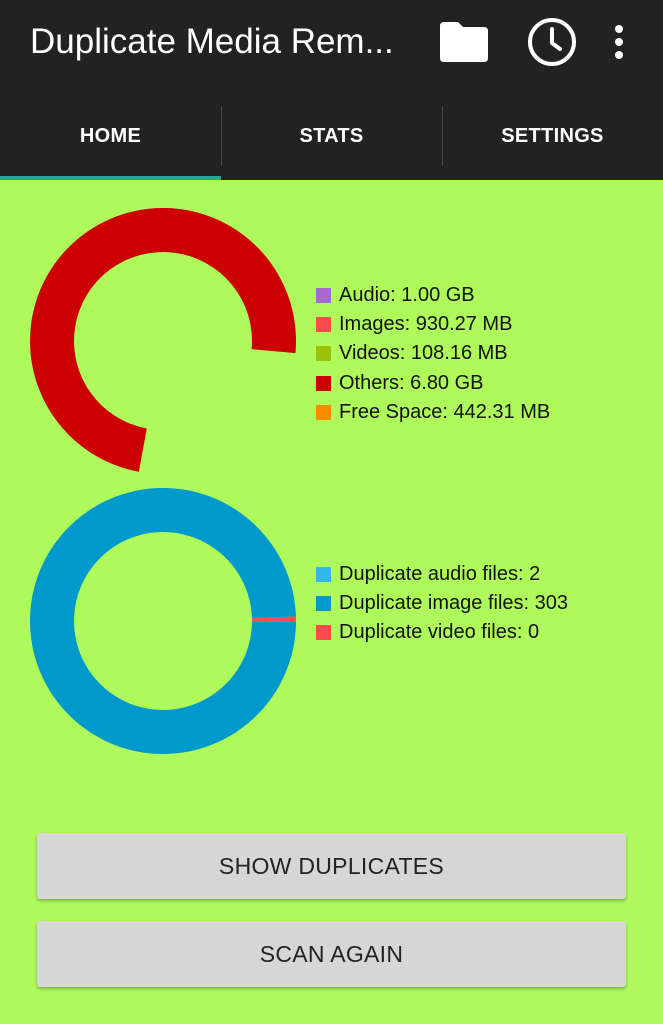  Describe the element at coordinates (619, 42) in the screenshot. I see `more-vert-icon` at that location.